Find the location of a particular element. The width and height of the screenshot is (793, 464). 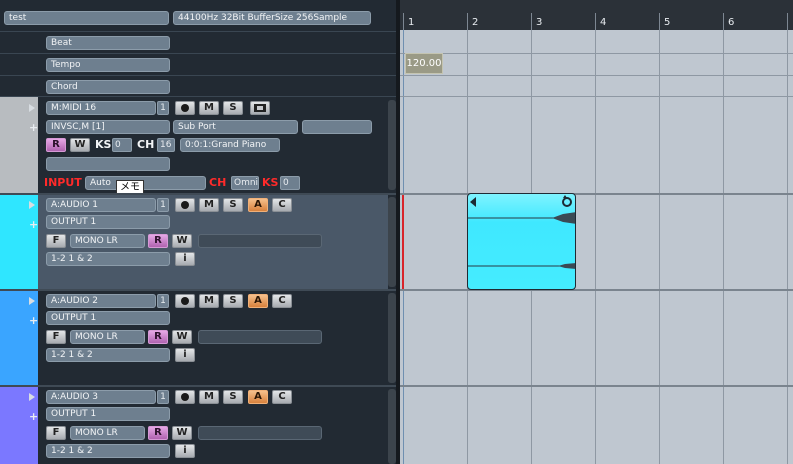

bar-number: 5 is located at coordinates (667, 22).